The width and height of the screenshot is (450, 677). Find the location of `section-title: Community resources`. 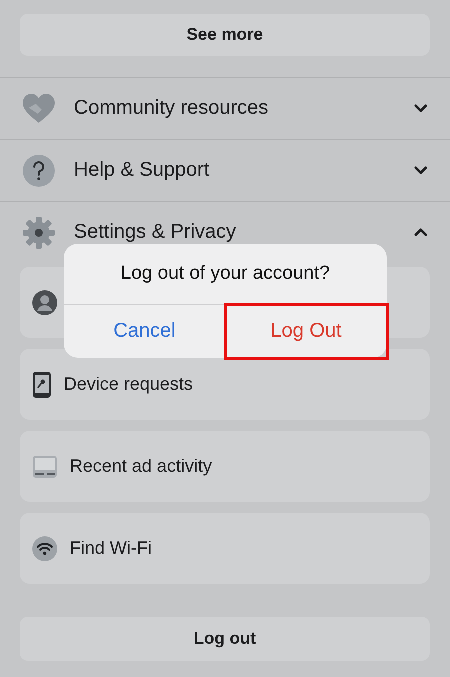

section-title: Community resources is located at coordinates (172, 108).